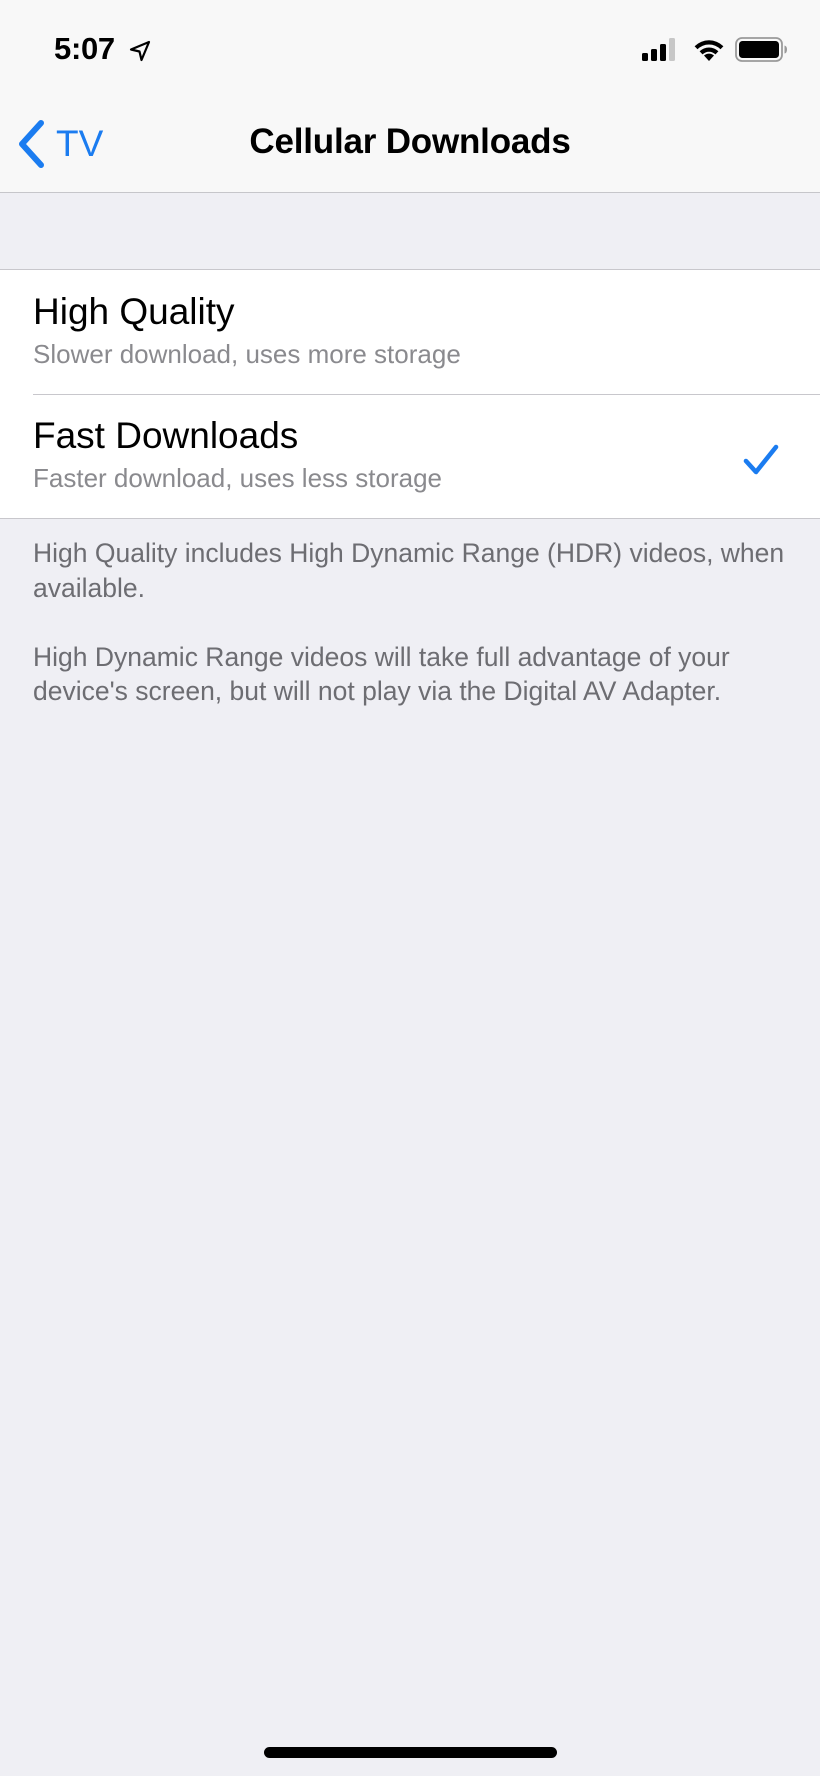 The height and width of the screenshot is (1776, 820). I want to click on option-subtitle: Faster download, uses less storage, so click(237, 478).